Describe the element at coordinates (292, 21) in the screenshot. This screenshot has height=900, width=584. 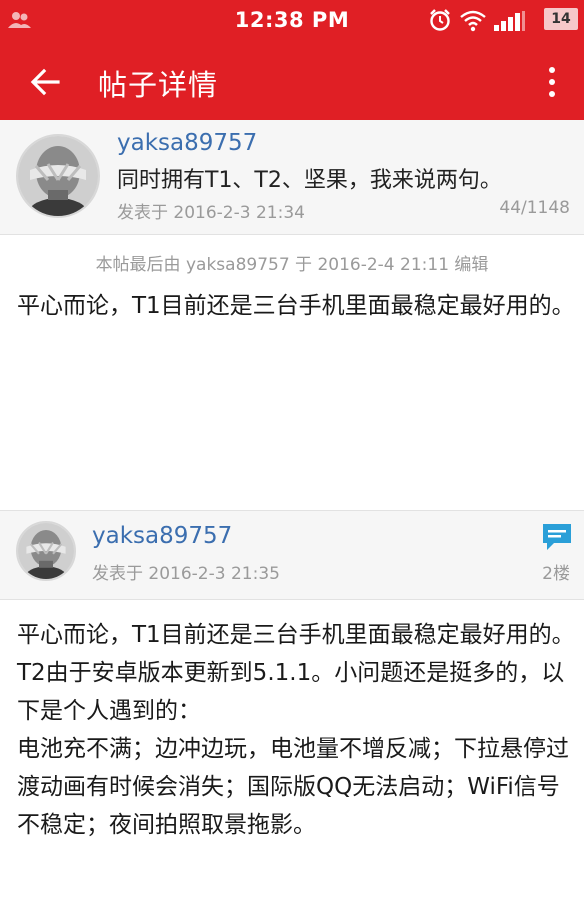
I see `status-bar: 12:38 PM 14` at that location.